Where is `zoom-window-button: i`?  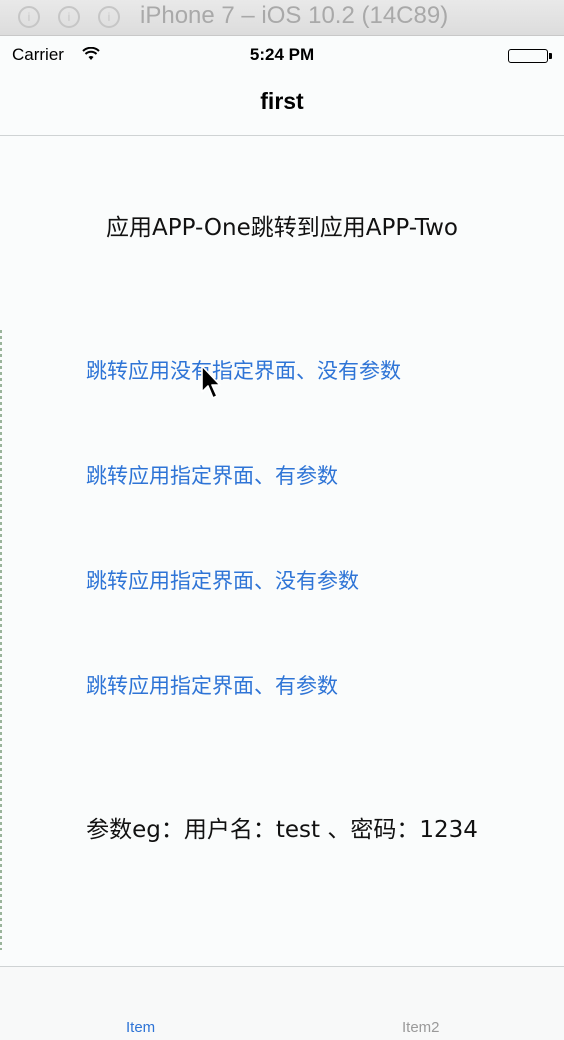 zoom-window-button: i is located at coordinates (109, 17).